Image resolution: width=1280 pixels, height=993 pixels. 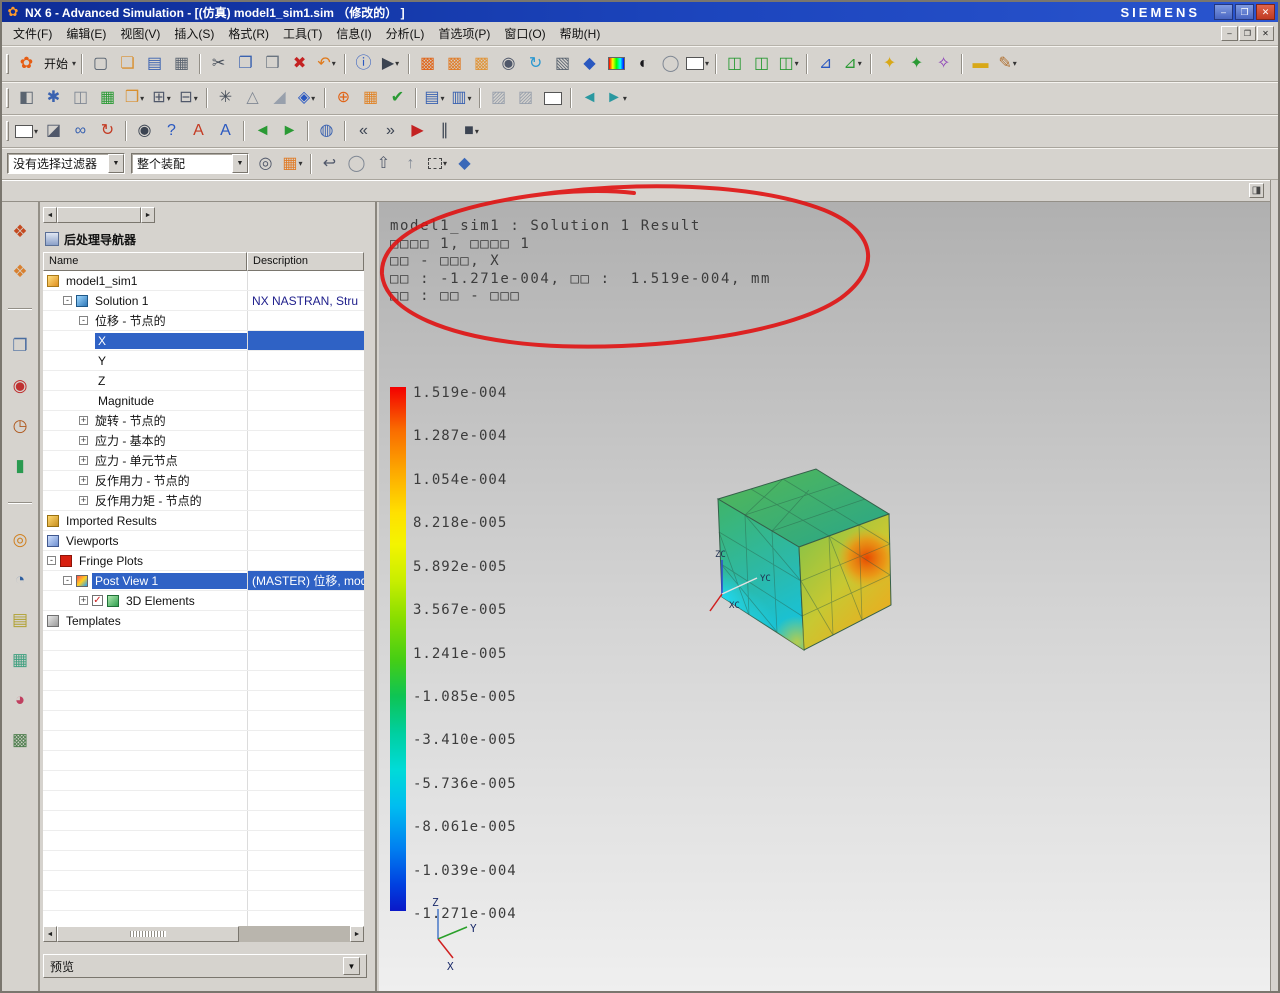 What do you see at coordinates (161, 98) in the screenshot?
I see `add-icon: ⊞ ▾` at bounding box center [161, 98].